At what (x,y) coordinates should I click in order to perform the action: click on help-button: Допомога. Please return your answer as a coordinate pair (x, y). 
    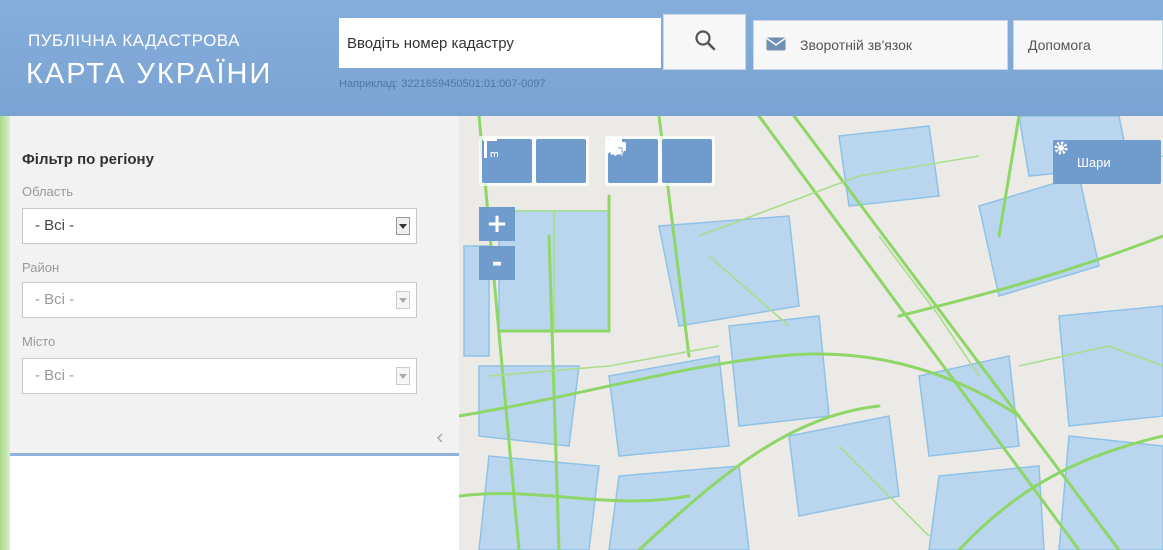
    Looking at the image, I should click on (1088, 45).